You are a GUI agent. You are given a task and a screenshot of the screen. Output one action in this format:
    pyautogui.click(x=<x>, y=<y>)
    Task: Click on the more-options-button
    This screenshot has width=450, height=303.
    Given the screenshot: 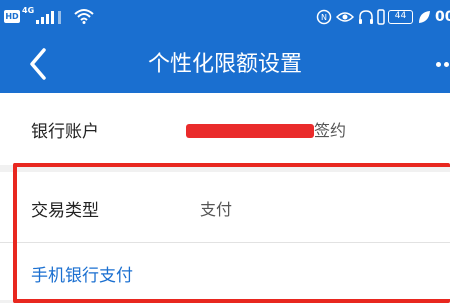 What is the action you would take?
    pyautogui.click(x=439, y=65)
    